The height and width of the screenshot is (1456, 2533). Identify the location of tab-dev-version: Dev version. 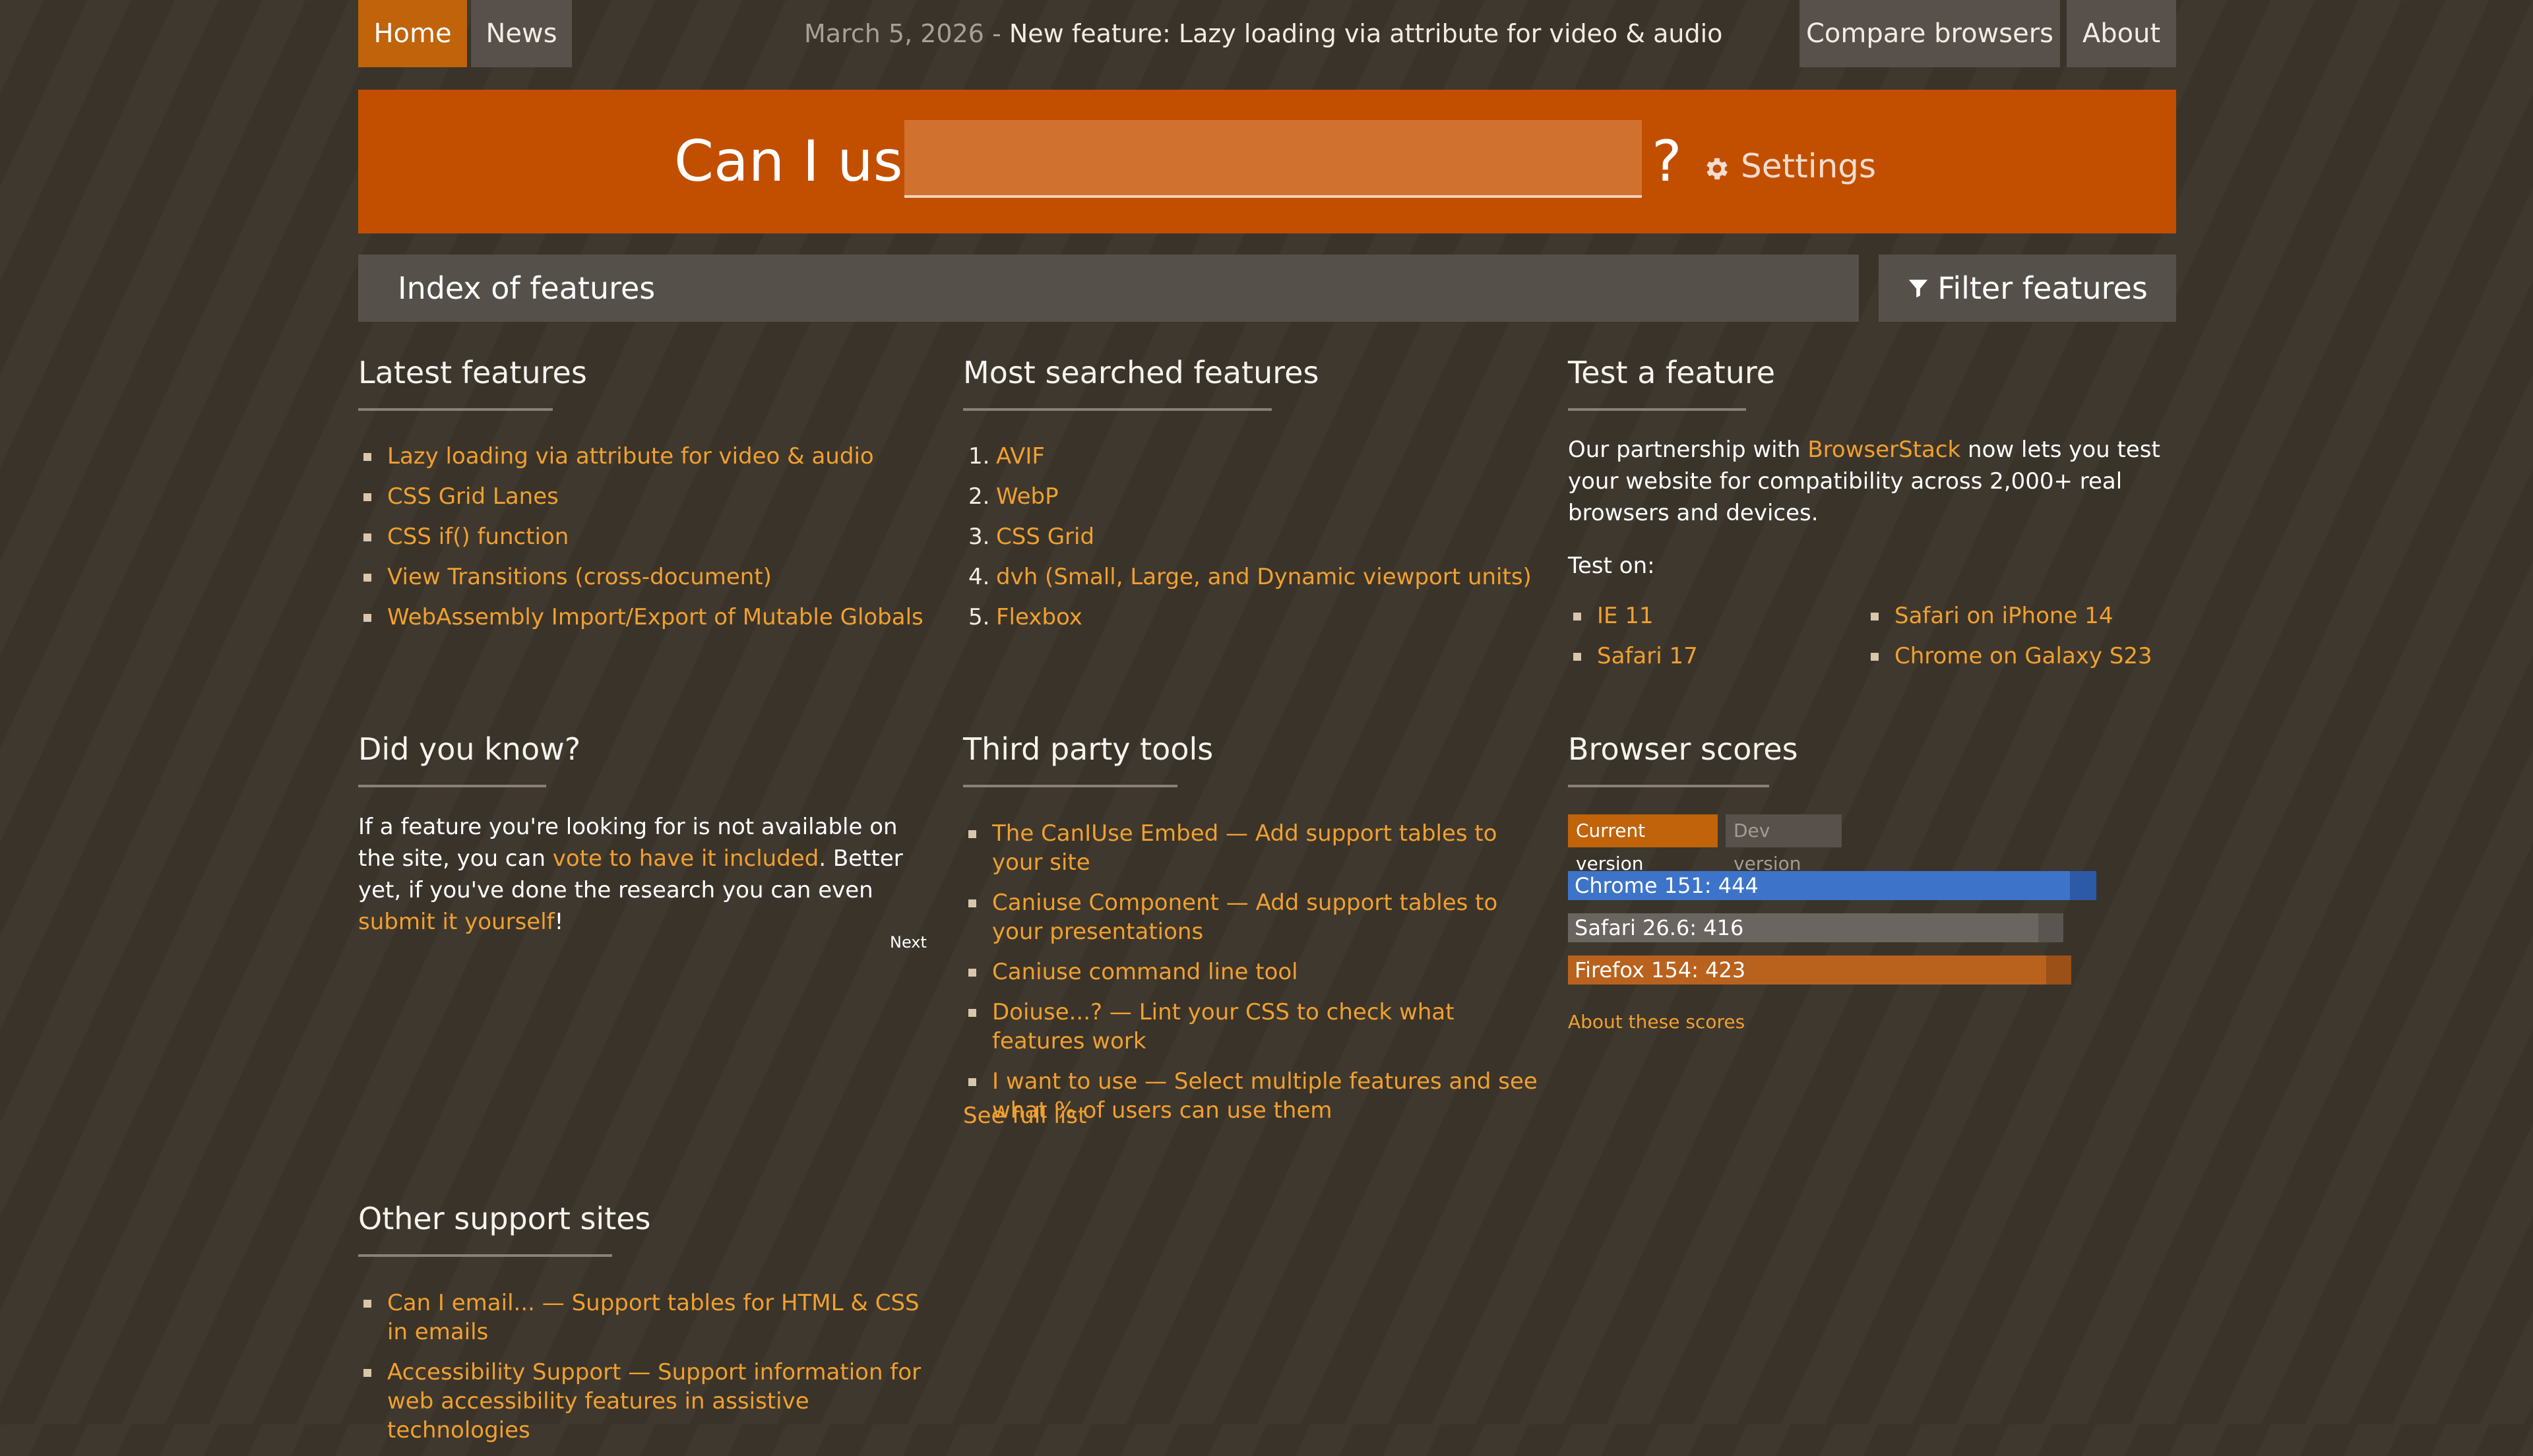
(1784, 844).